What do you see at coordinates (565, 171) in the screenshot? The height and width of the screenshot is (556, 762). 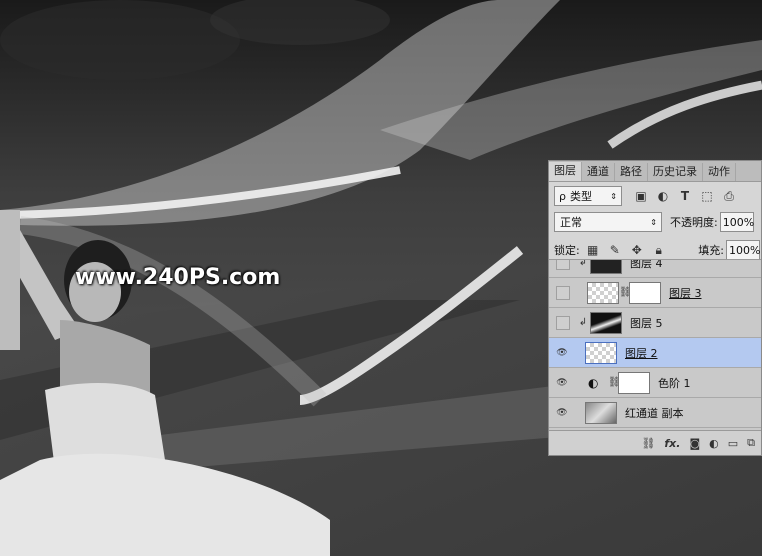 I see `tab-layers: 图层` at bounding box center [565, 171].